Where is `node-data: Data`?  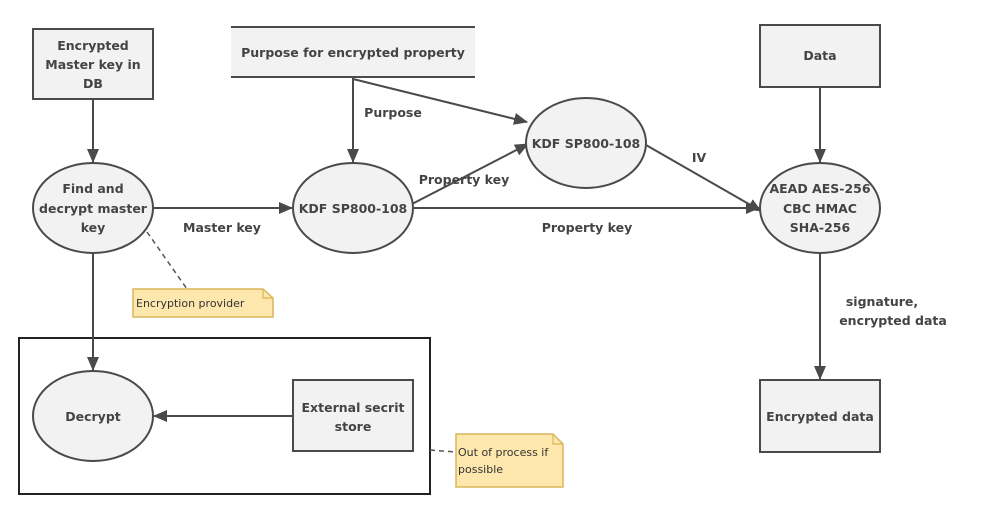 node-data: Data is located at coordinates (820, 56).